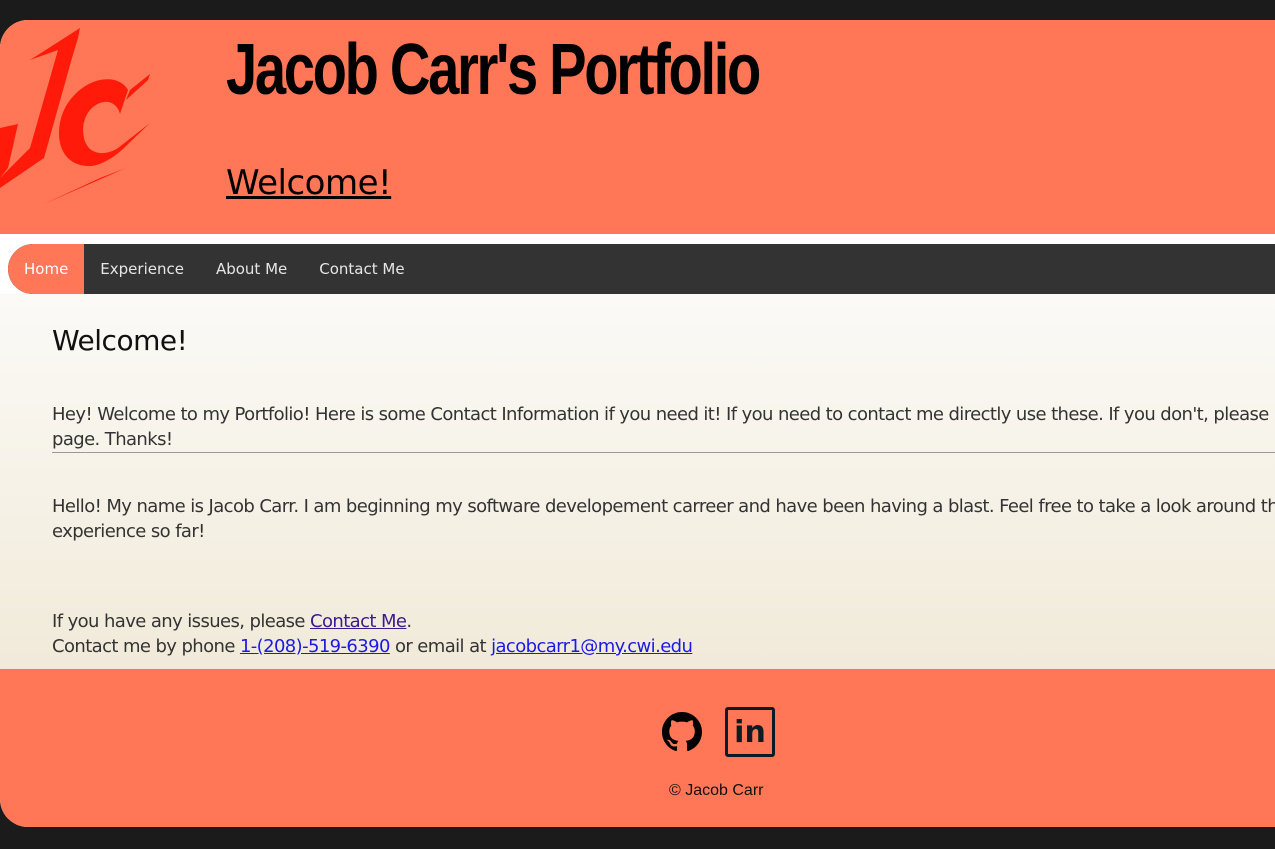 The width and height of the screenshot is (1275, 849). What do you see at coordinates (77, 115) in the screenshot?
I see `jc-logo-icon` at bounding box center [77, 115].